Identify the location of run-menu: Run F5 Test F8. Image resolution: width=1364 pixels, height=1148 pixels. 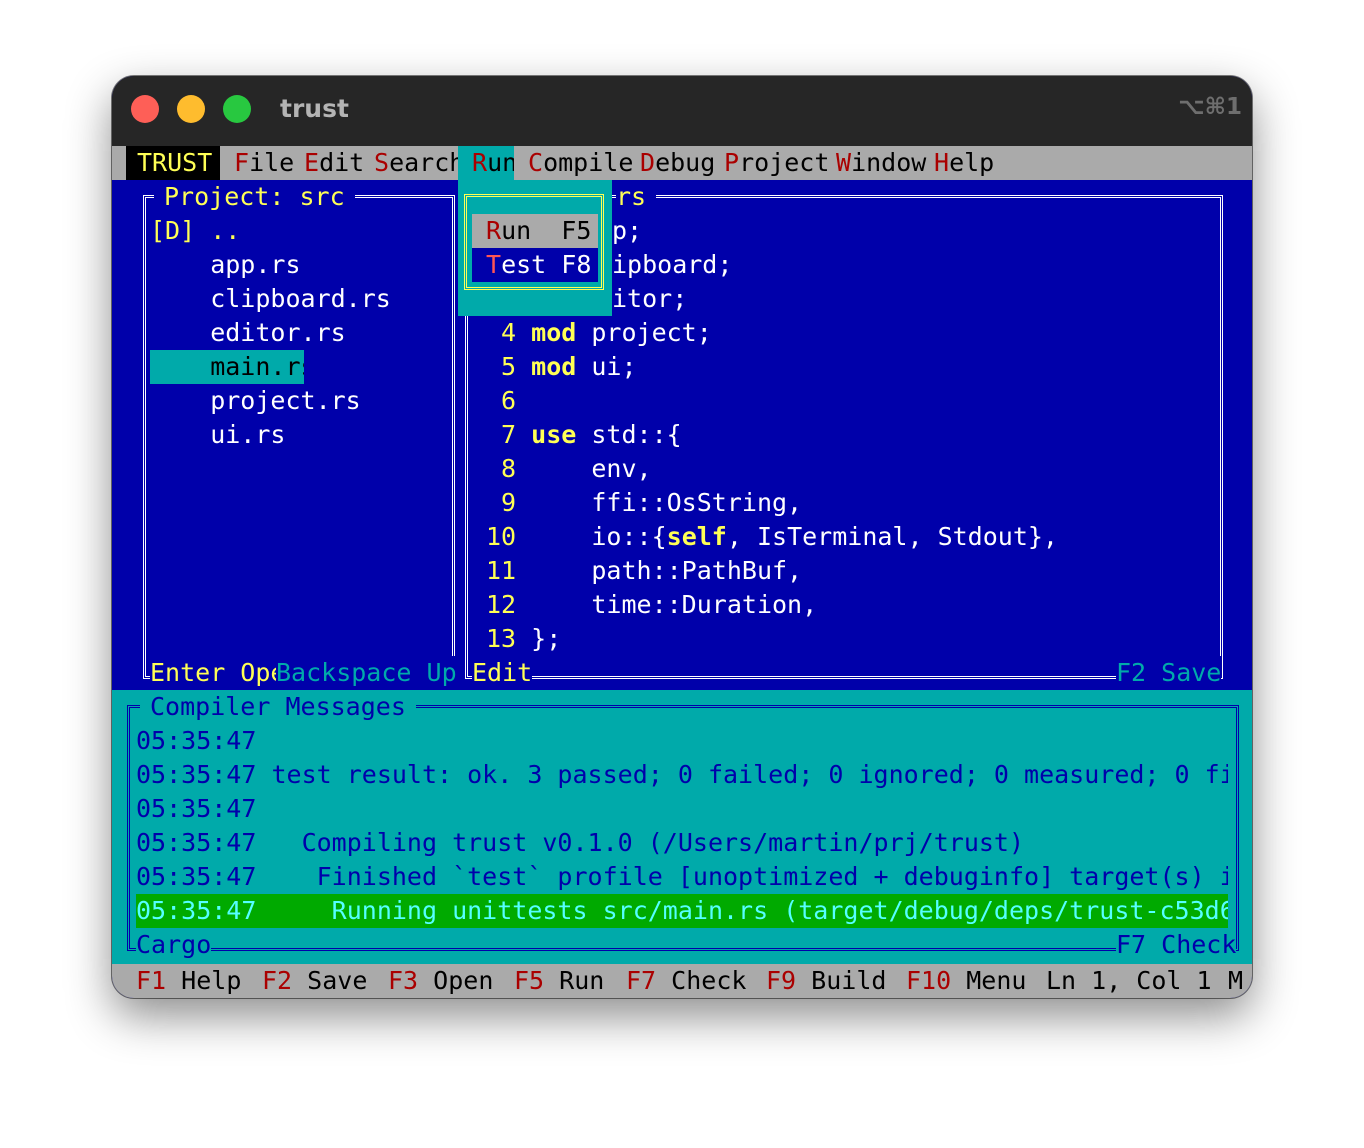
(535, 248).